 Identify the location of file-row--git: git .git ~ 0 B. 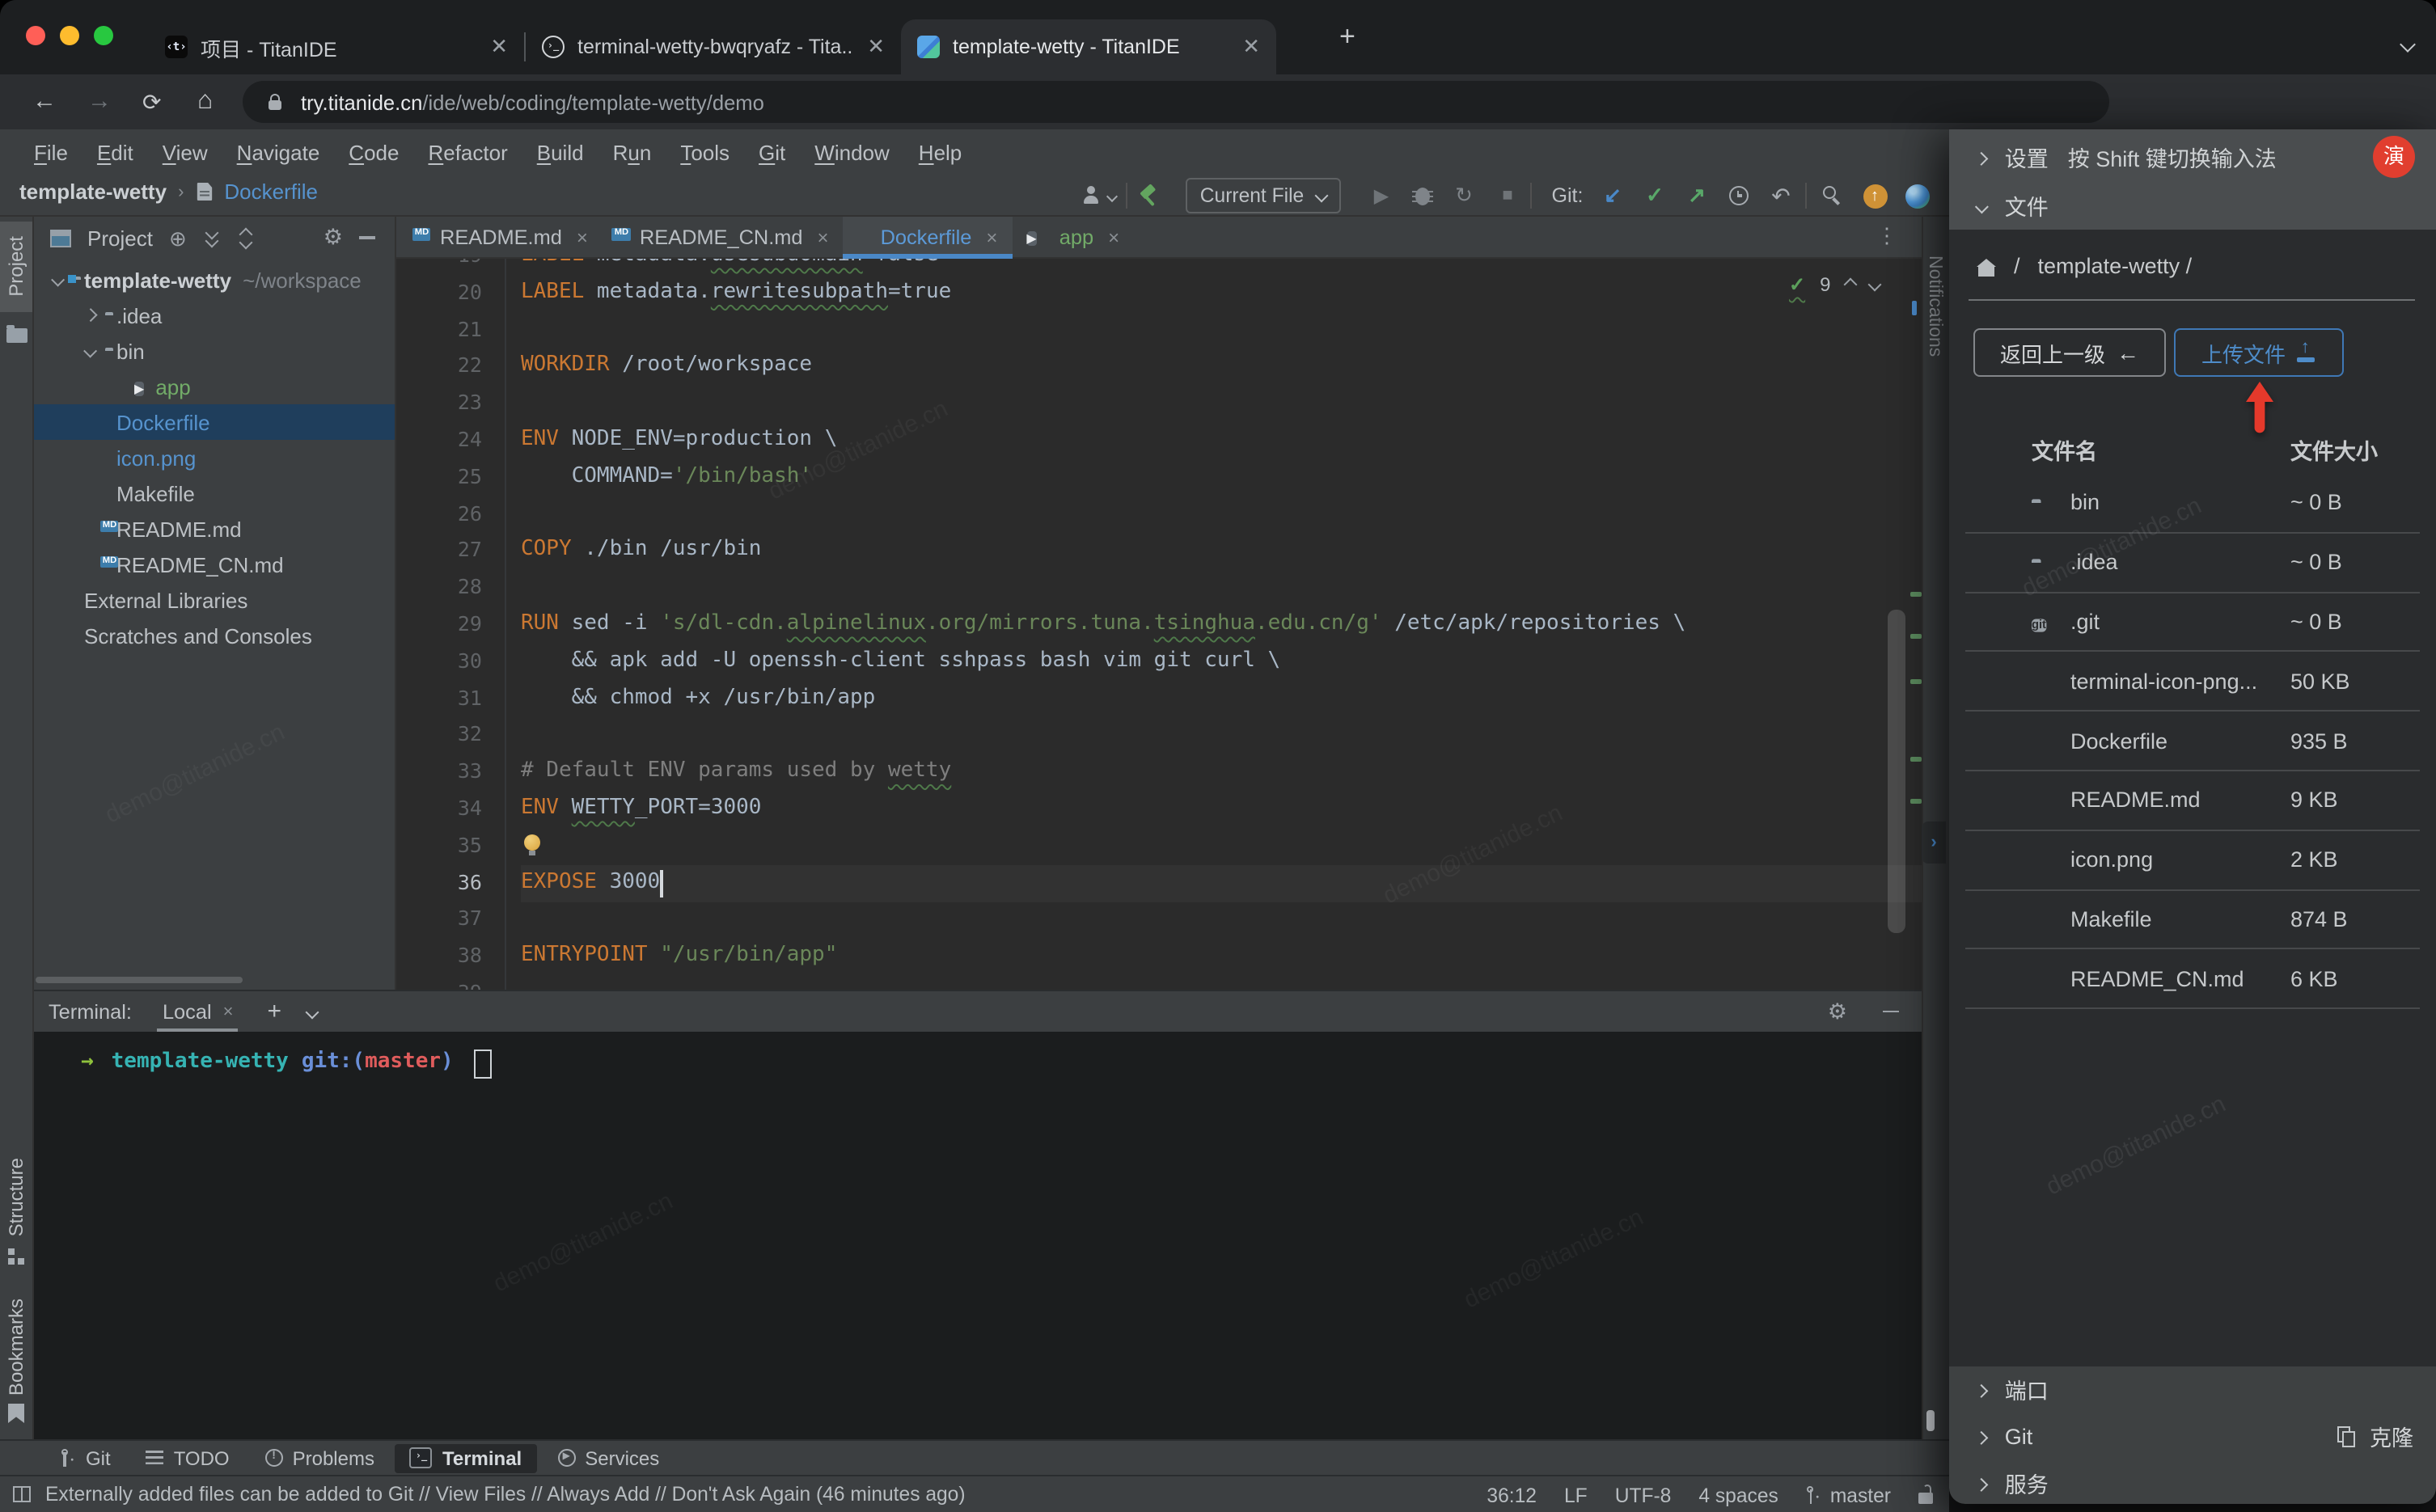
(2192, 623).